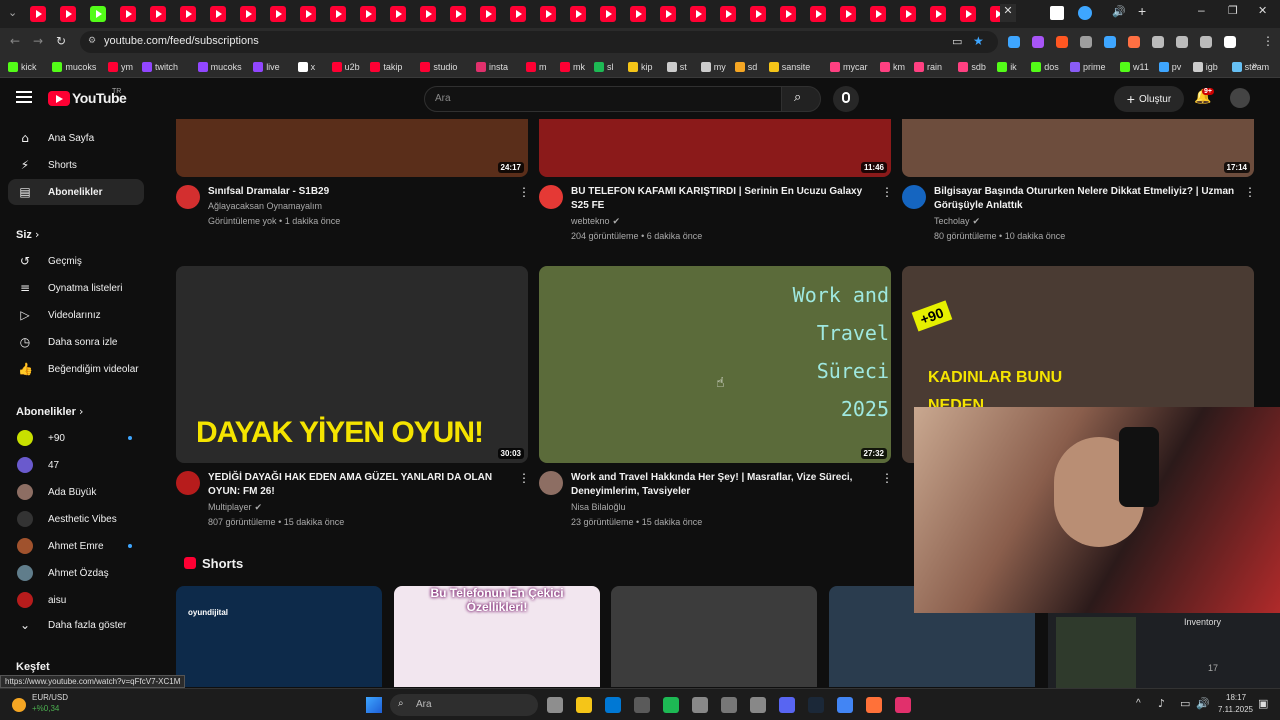 The height and width of the screenshot is (720, 1280). Describe the element at coordinates (345, 67) in the screenshot. I see `bookmark-item: u2b` at that location.